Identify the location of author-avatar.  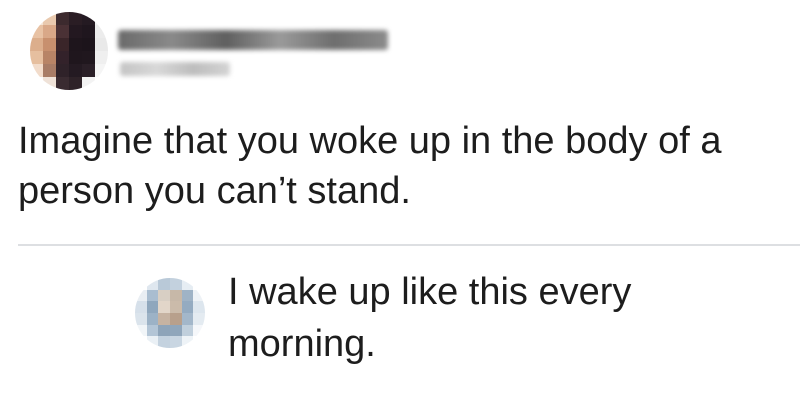
(69, 51).